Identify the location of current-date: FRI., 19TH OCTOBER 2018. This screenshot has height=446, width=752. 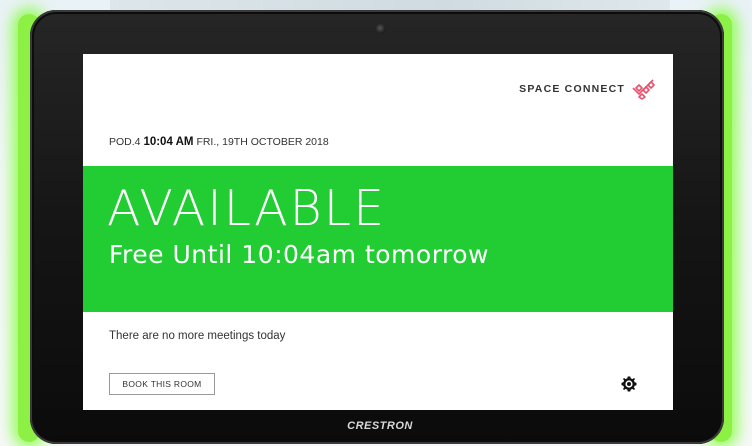
(262, 142).